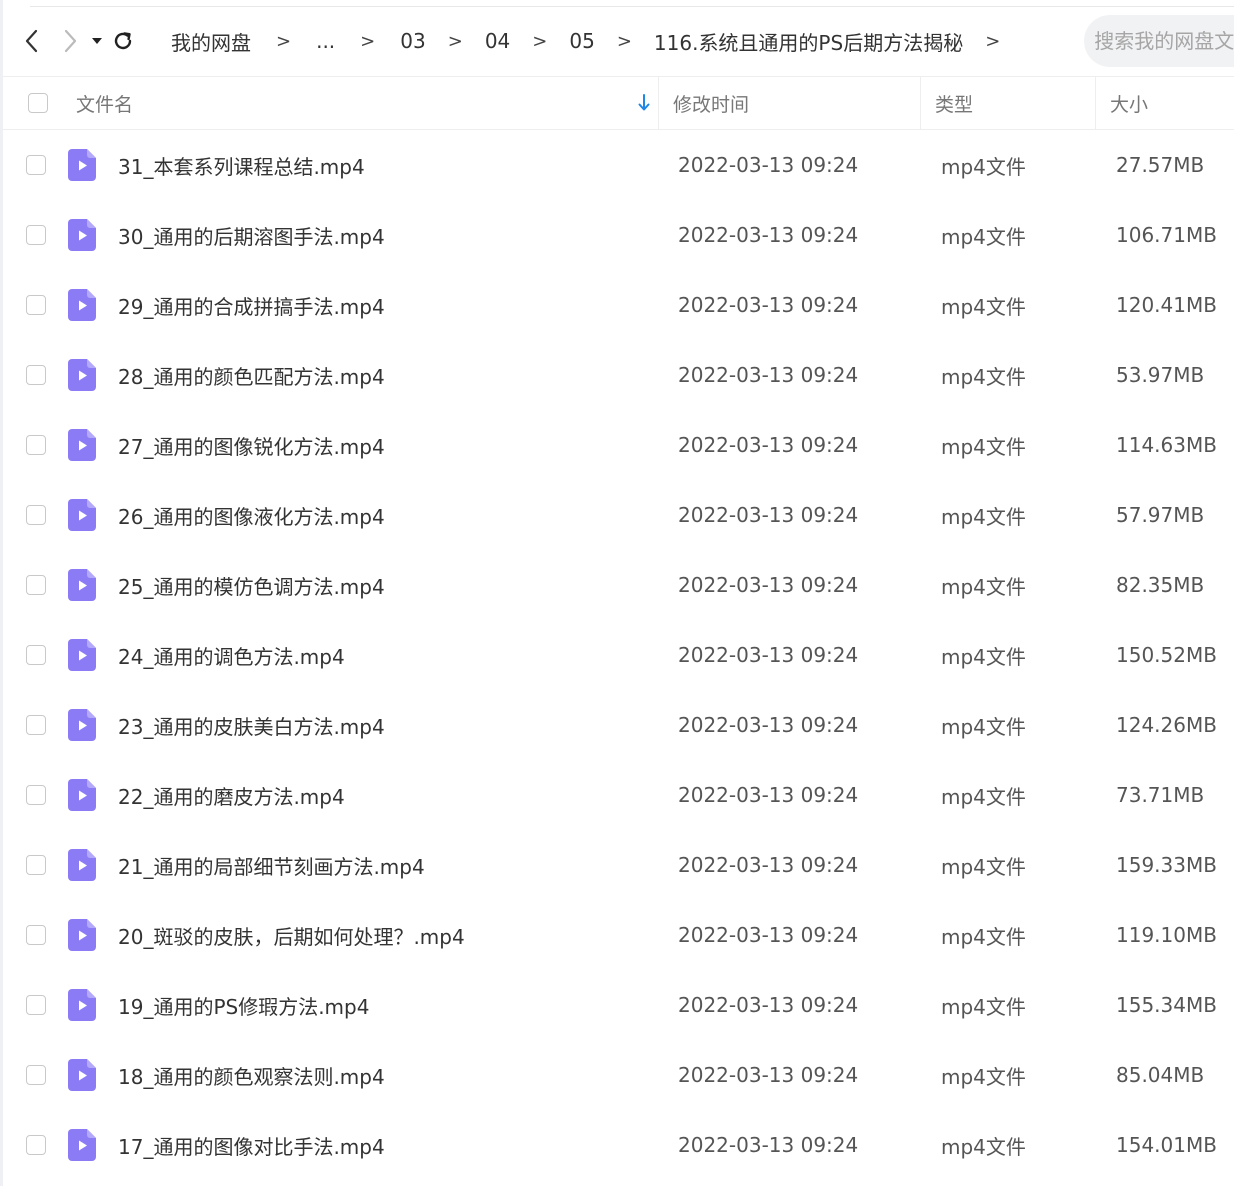  I want to click on sort-down-icon, so click(644, 103).